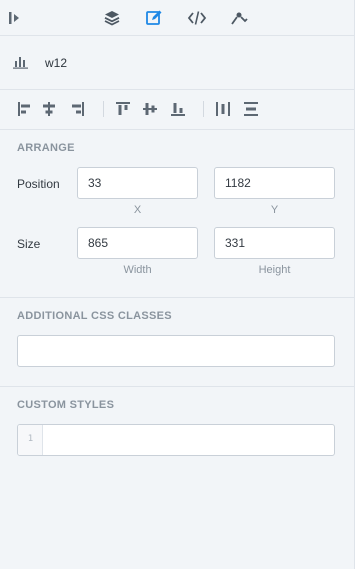  Describe the element at coordinates (77, 109) in the screenshot. I see `align-right-icon` at that location.